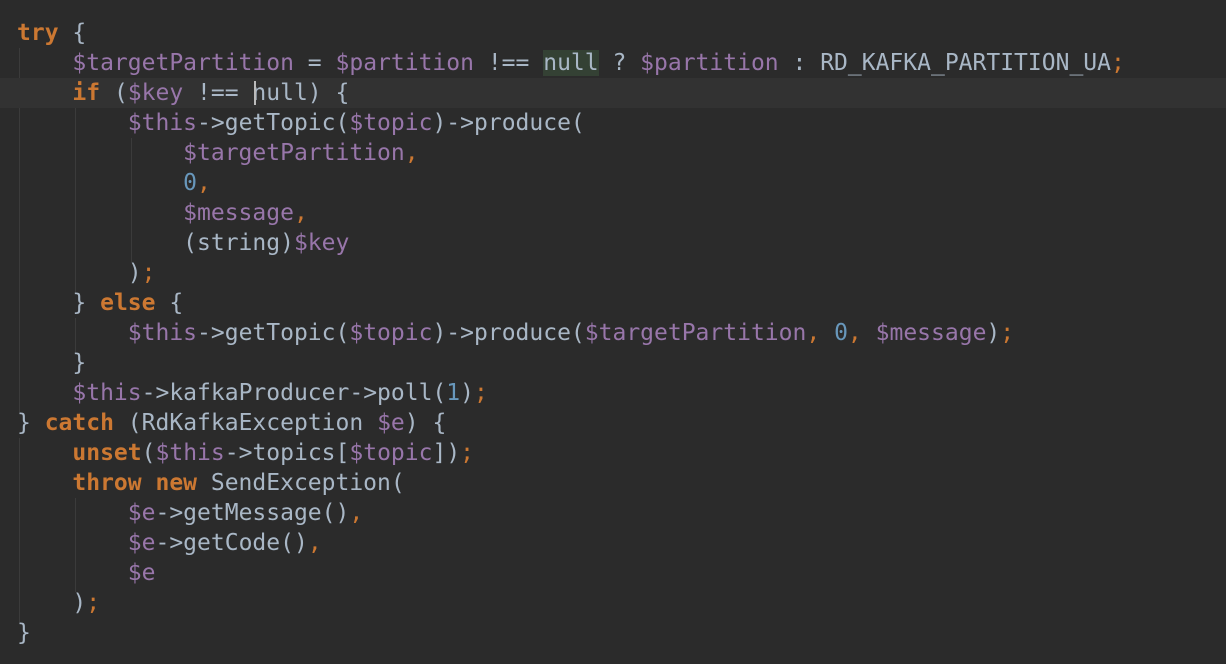 The image size is (1226, 664). I want to click on code-line: $e->getCode(),, so click(613, 543).